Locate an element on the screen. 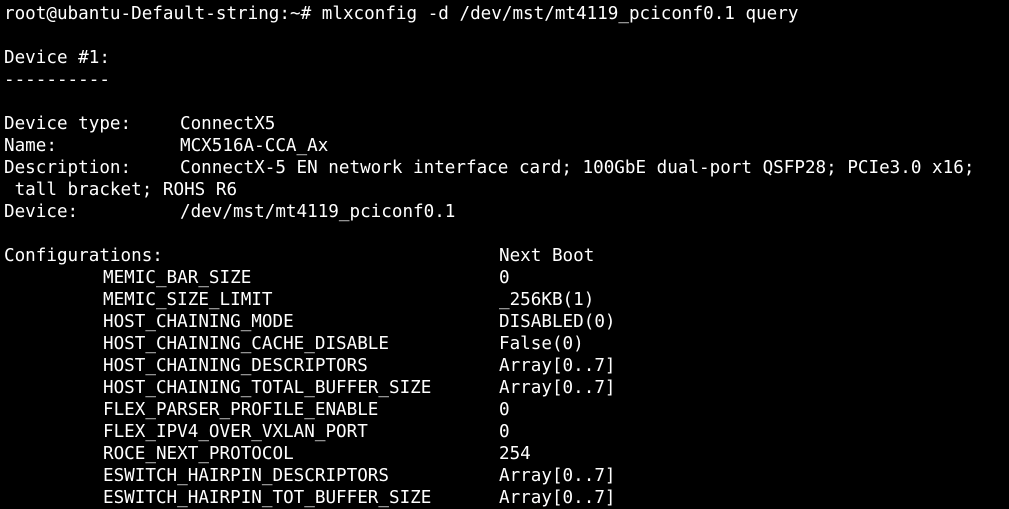  configurations-label: Configurations: is located at coordinates (83, 256).